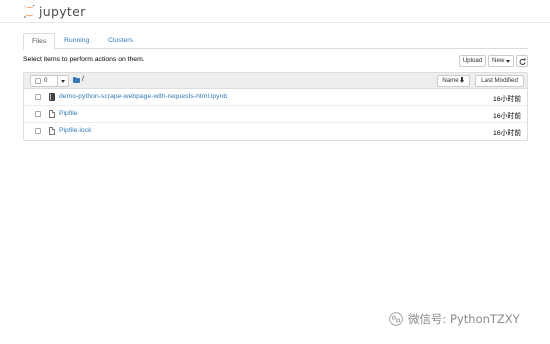  I want to click on selected-count: 0, so click(46, 81).